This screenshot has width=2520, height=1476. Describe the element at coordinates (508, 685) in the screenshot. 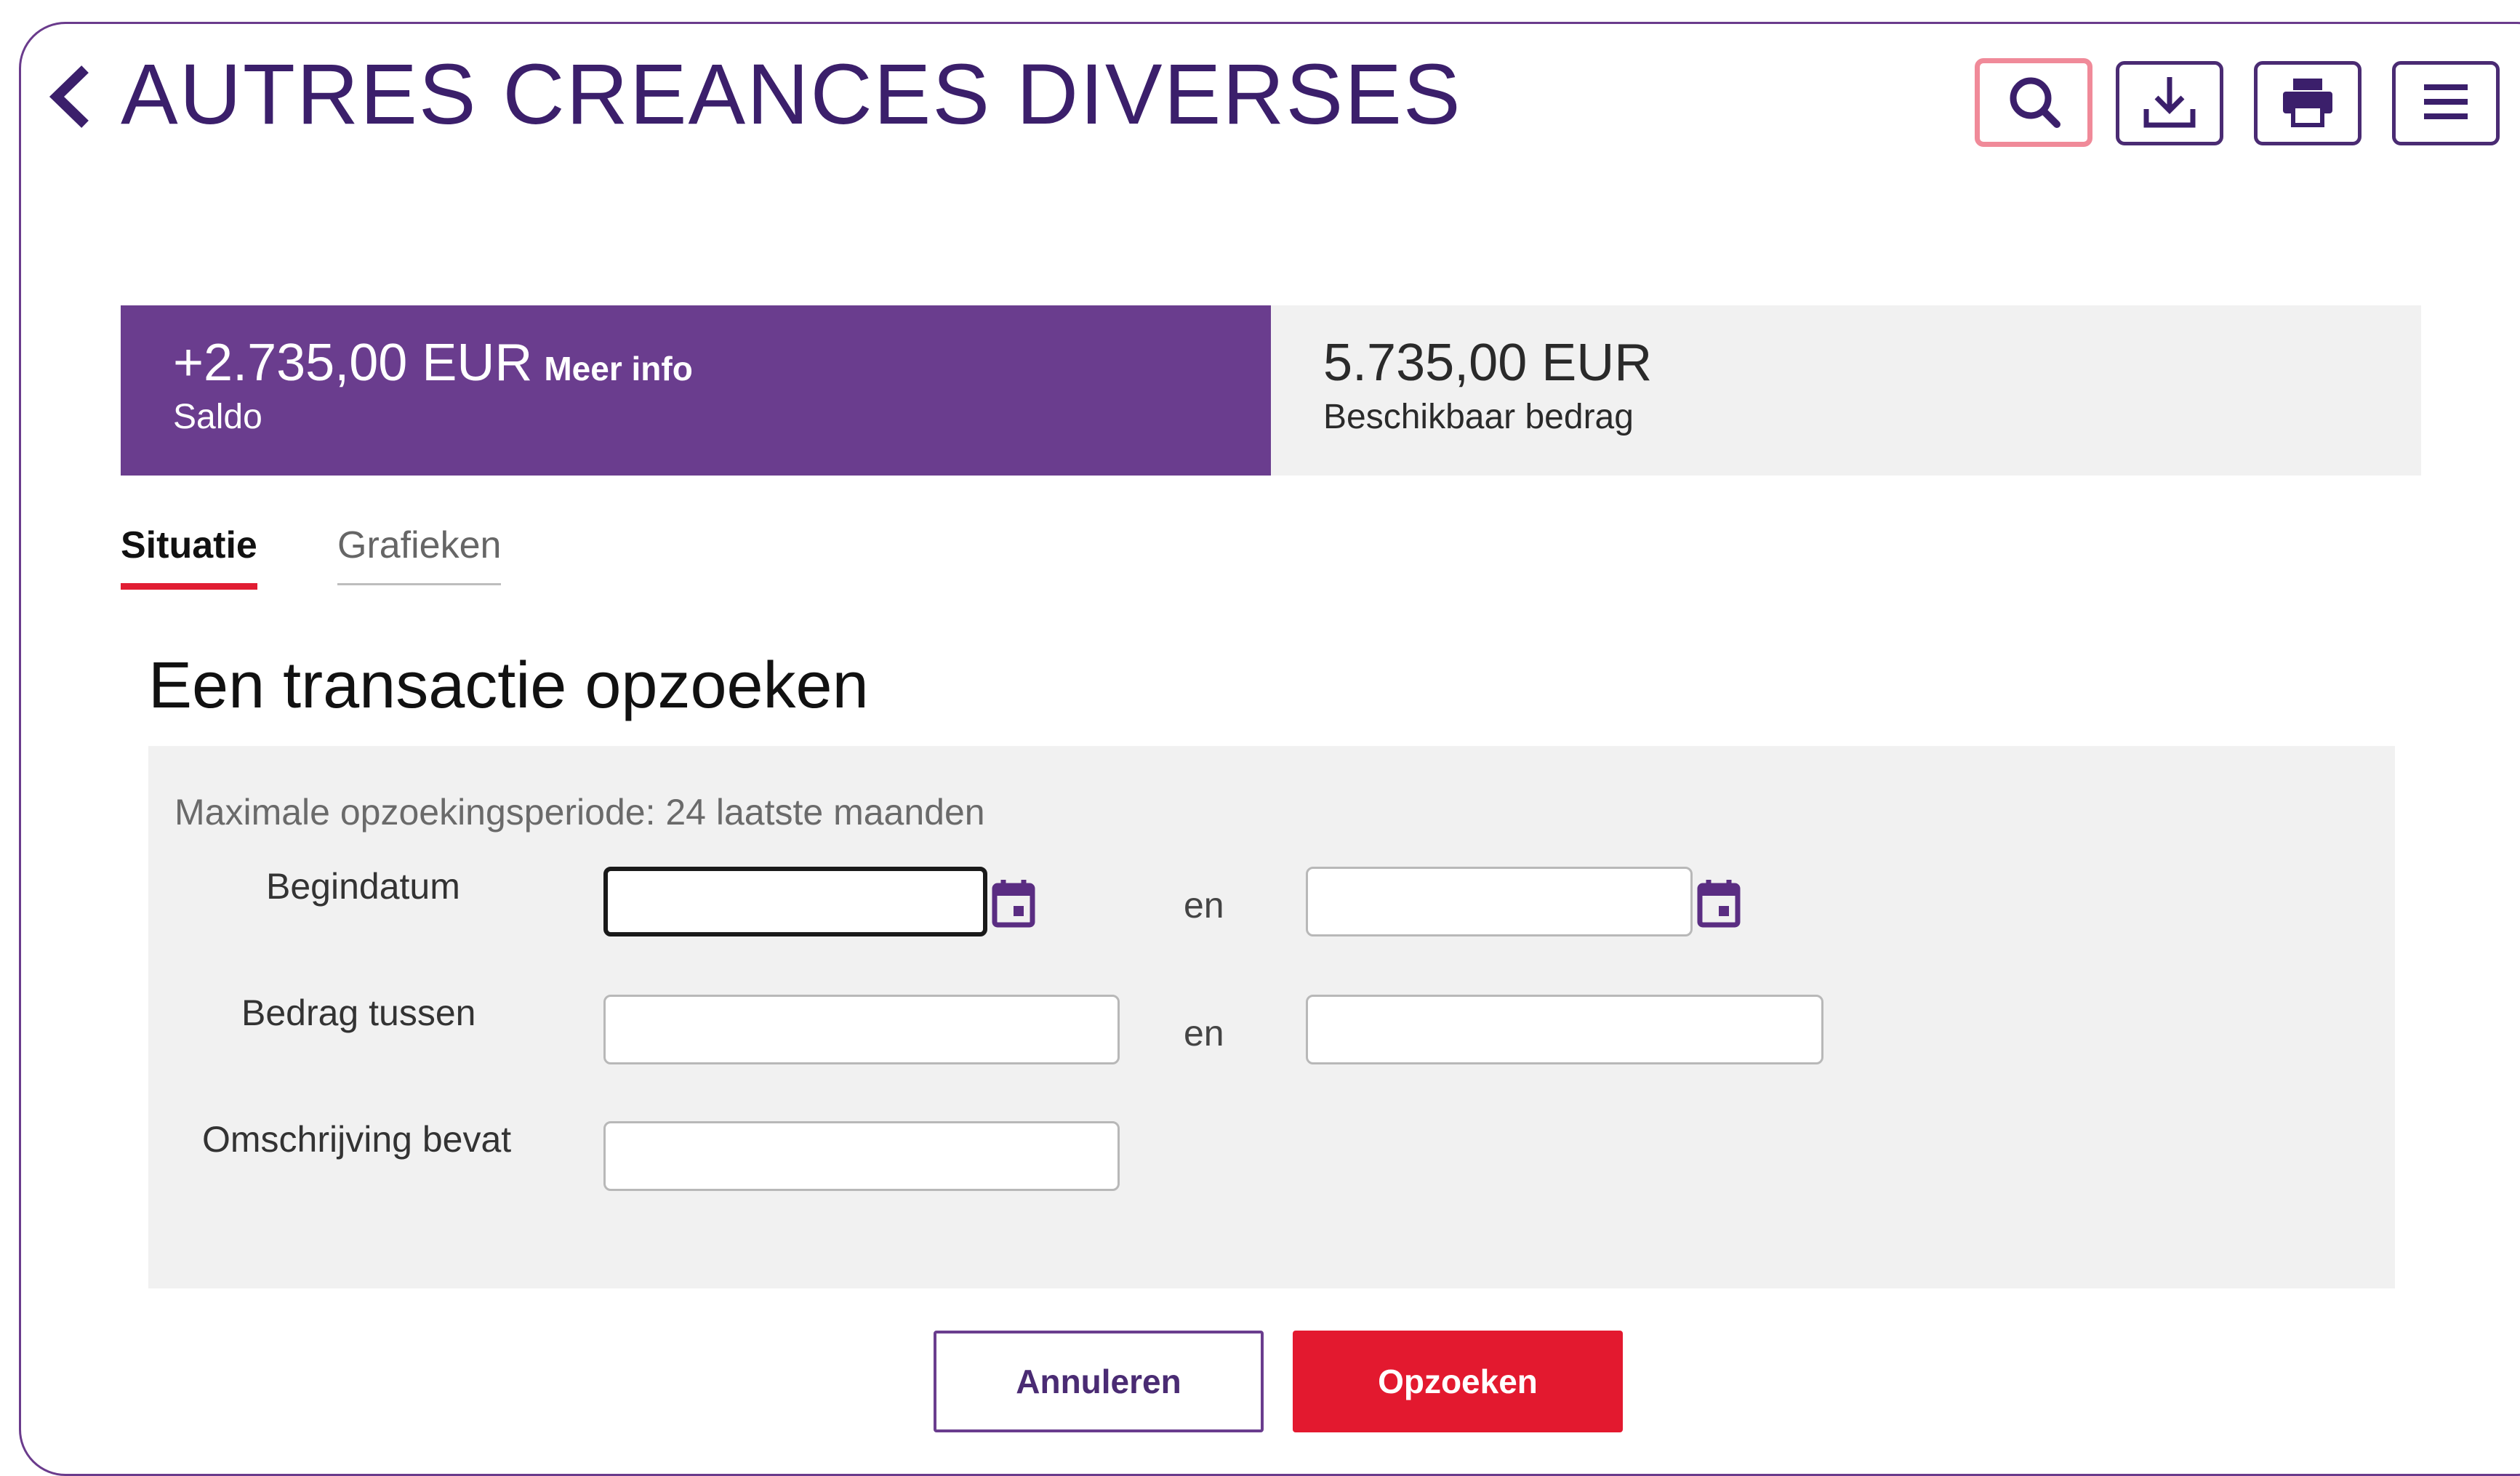

I see `section-title: Een transactie opzoeken` at that location.